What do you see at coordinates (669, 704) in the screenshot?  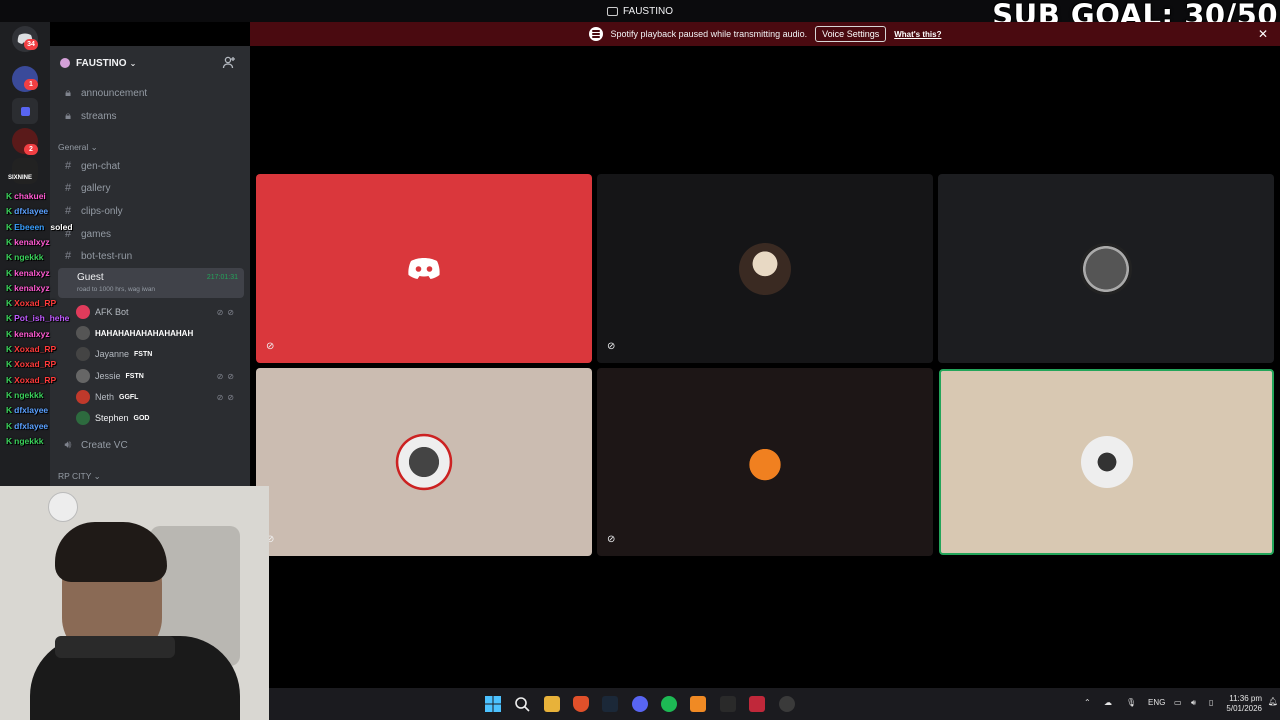 I see `spotify-taskbar-icon` at bounding box center [669, 704].